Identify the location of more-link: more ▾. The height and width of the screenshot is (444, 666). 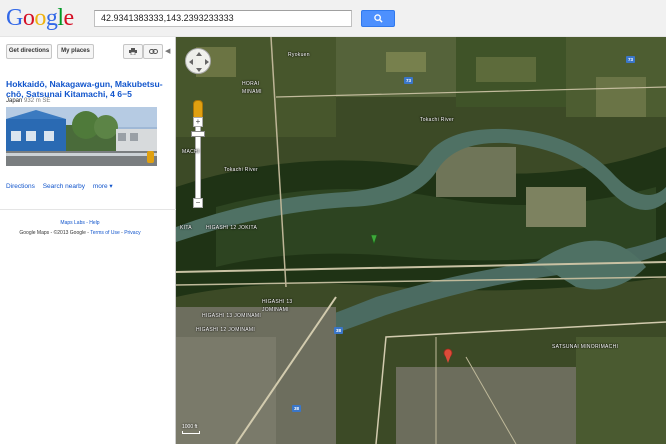
(103, 186).